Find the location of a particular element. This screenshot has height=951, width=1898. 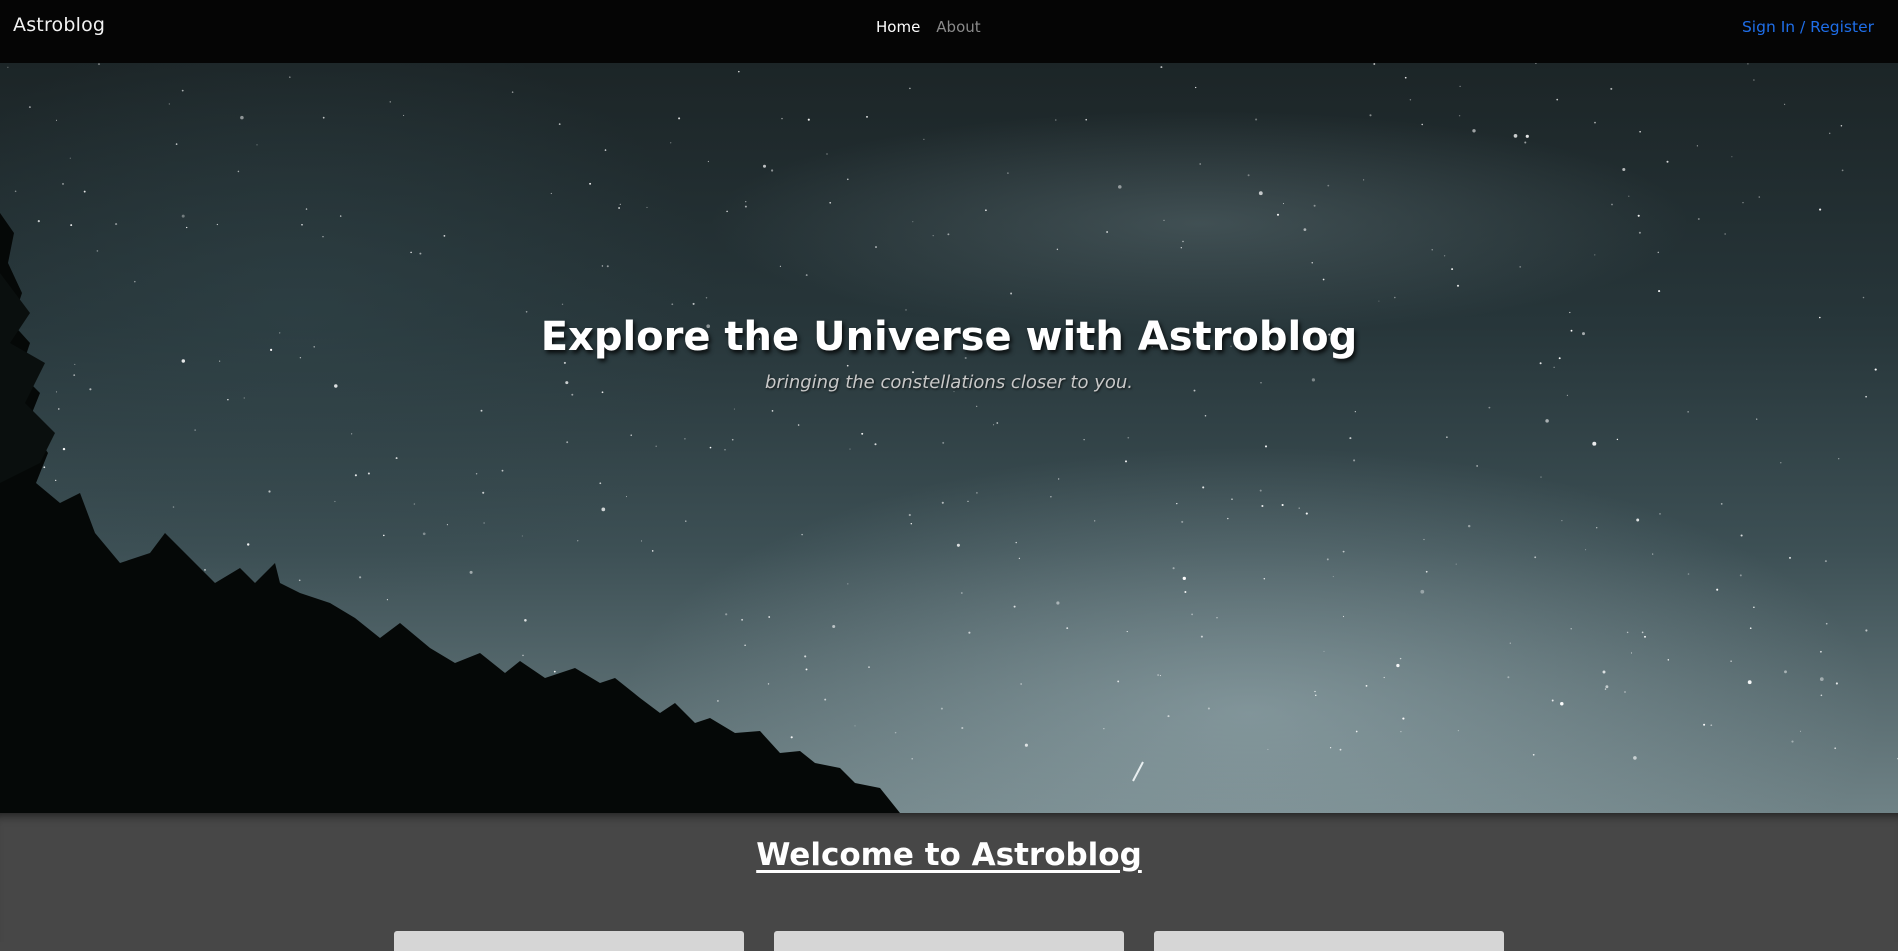

brand-logo-link: Astroblog is located at coordinates (59, 25).